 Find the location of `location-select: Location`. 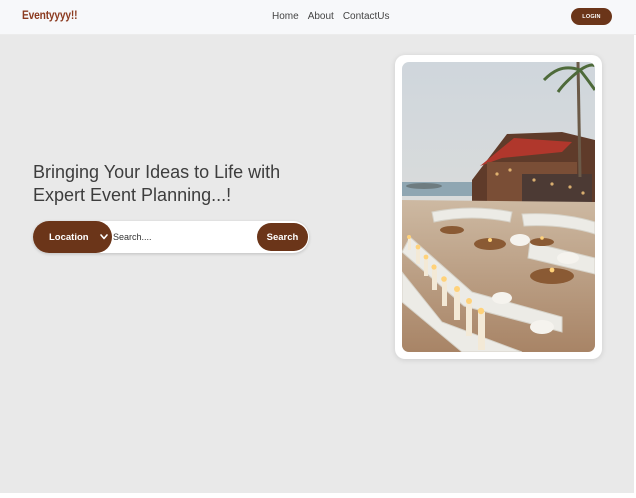

location-select: Location is located at coordinates (72, 237).